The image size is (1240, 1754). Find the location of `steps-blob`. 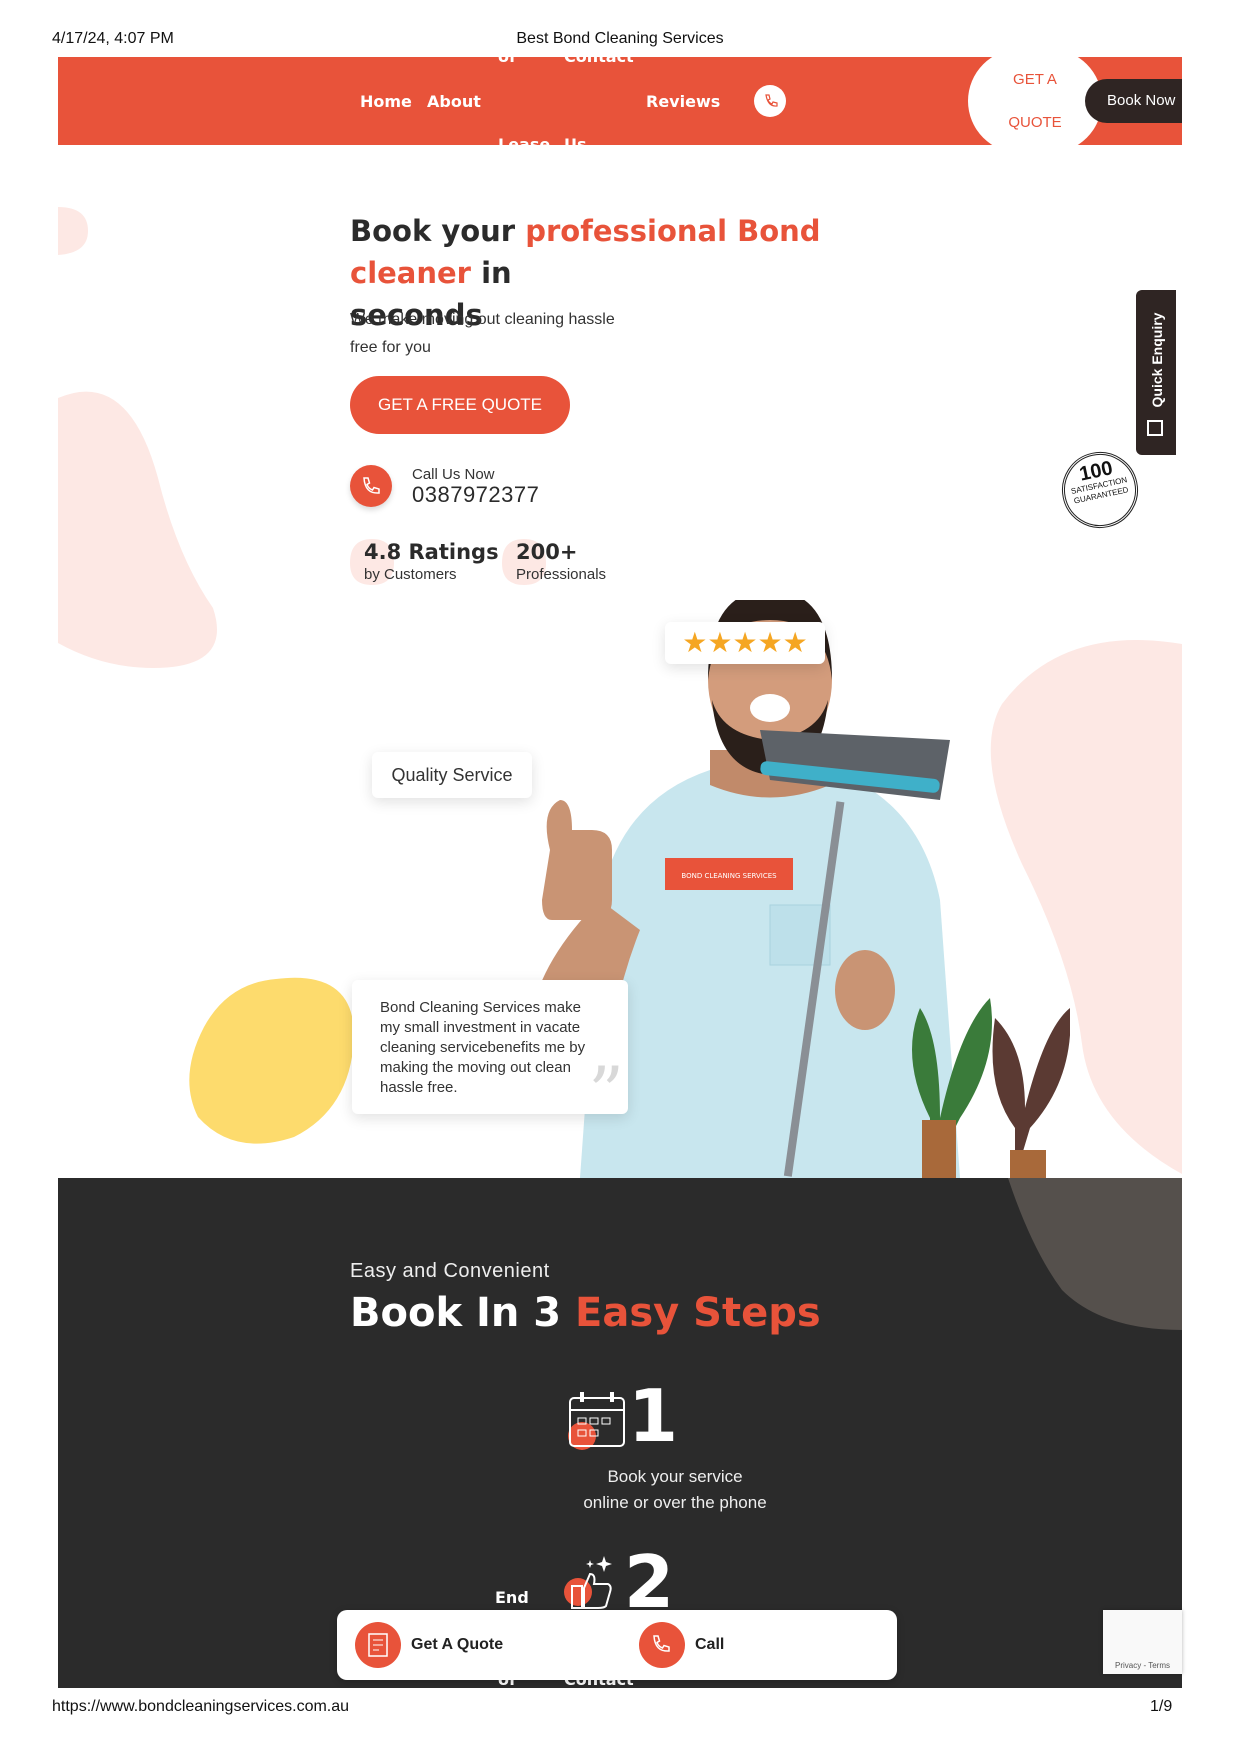

steps-blob is located at coordinates (1095, 1254).